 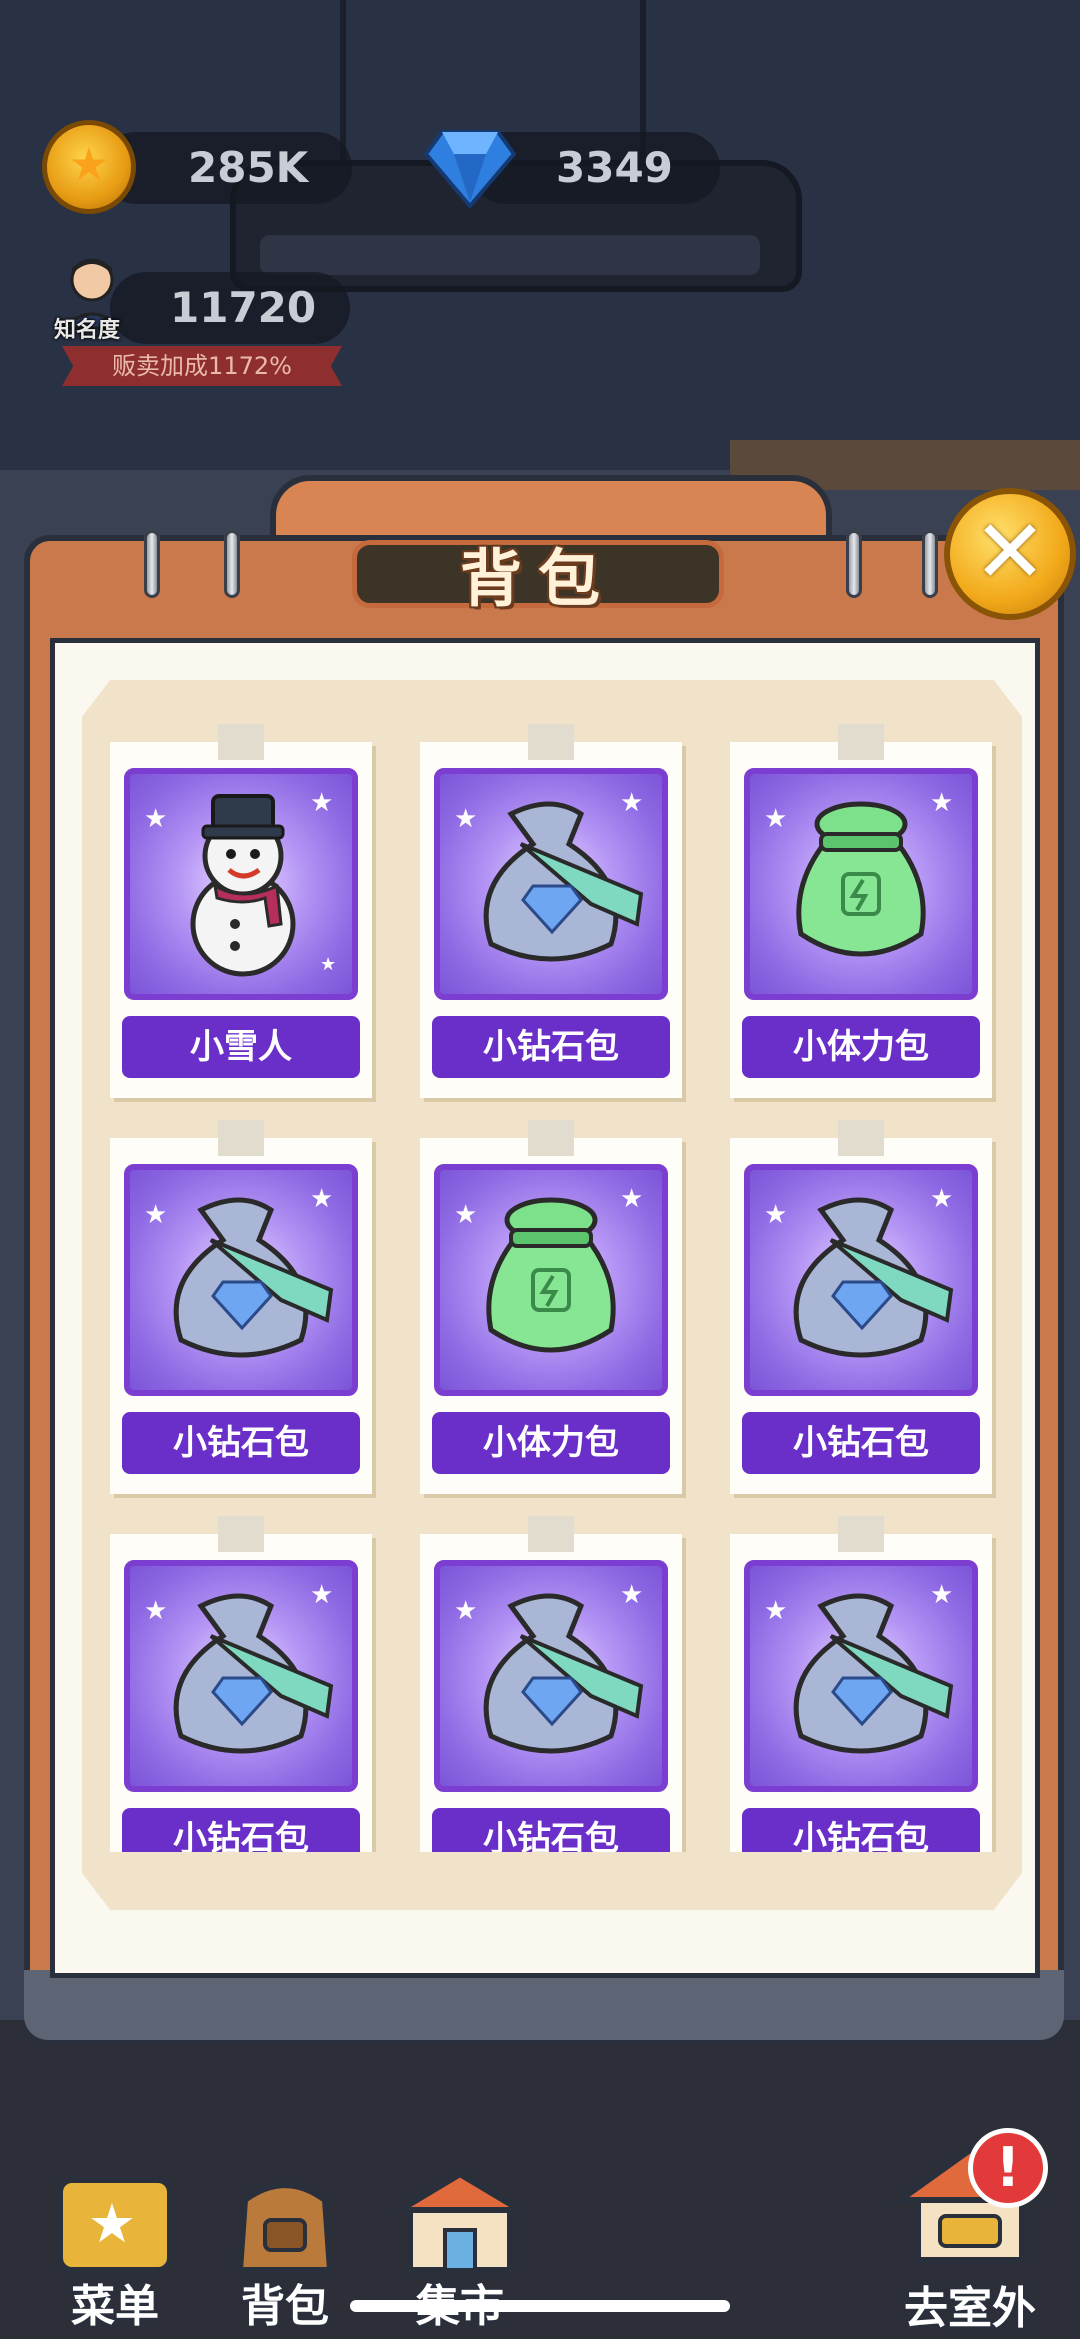 What do you see at coordinates (89, 167) in the screenshot?
I see `coin-icon` at bounding box center [89, 167].